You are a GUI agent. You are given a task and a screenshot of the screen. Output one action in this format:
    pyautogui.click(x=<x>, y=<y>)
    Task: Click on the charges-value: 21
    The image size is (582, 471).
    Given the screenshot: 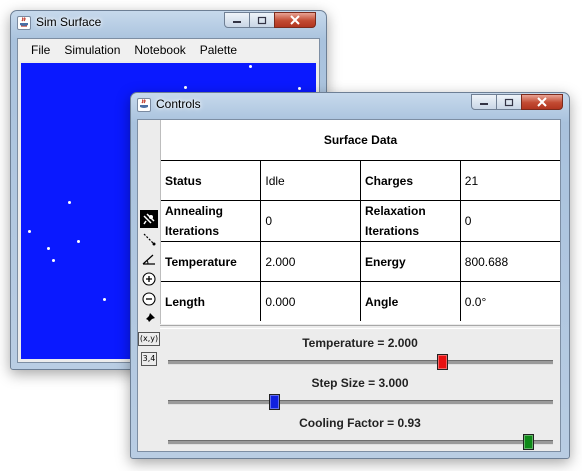 What is the action you would take?
    pyautogui.click(x=509, y=180)
    